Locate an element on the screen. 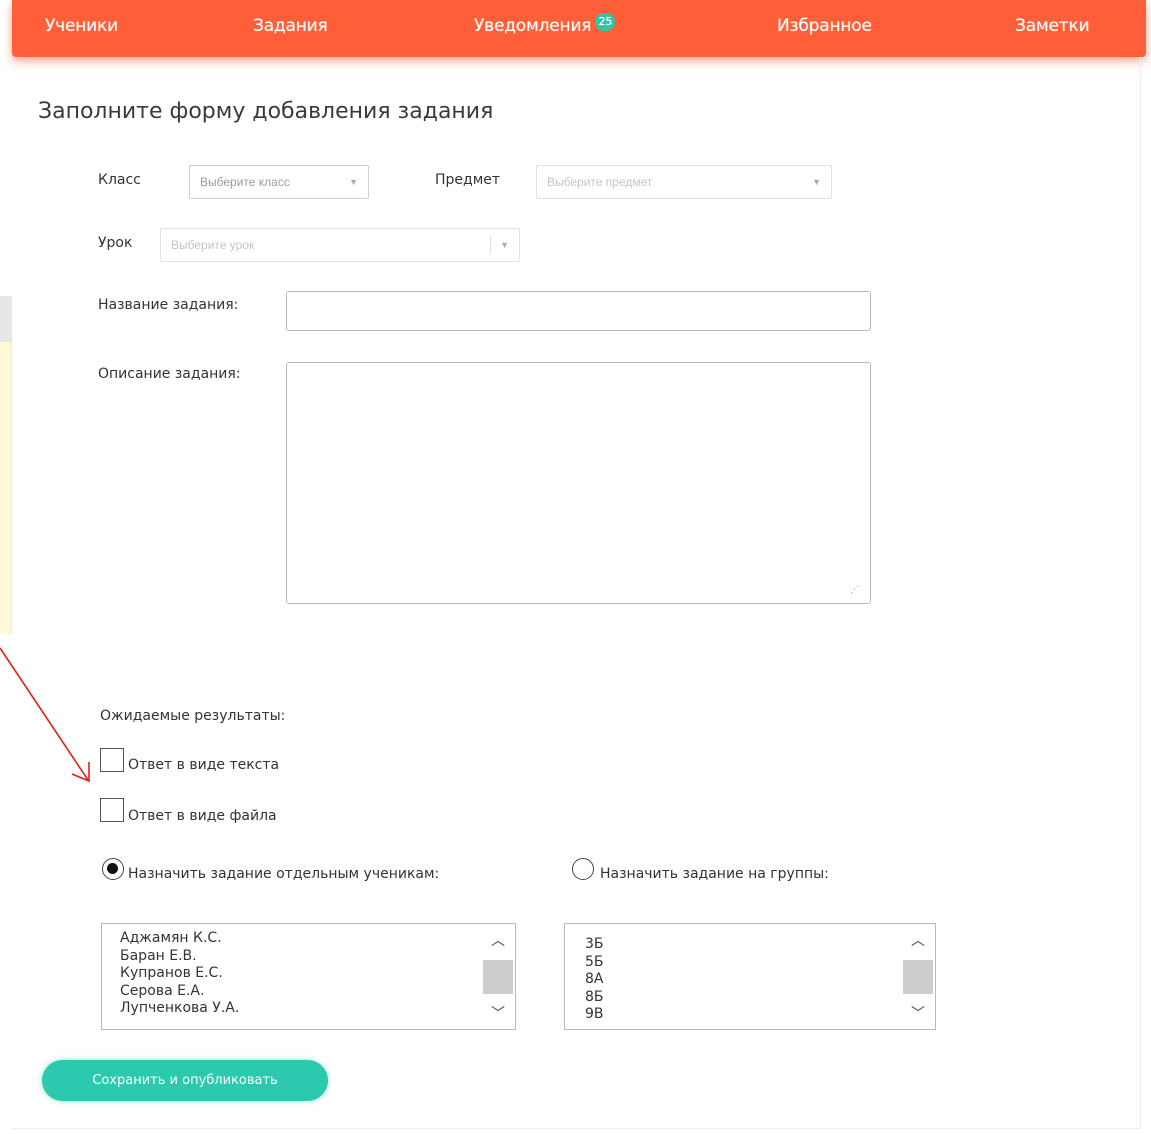  list-item: Лупченкова У.А. is located at coordinates (179, 1009).